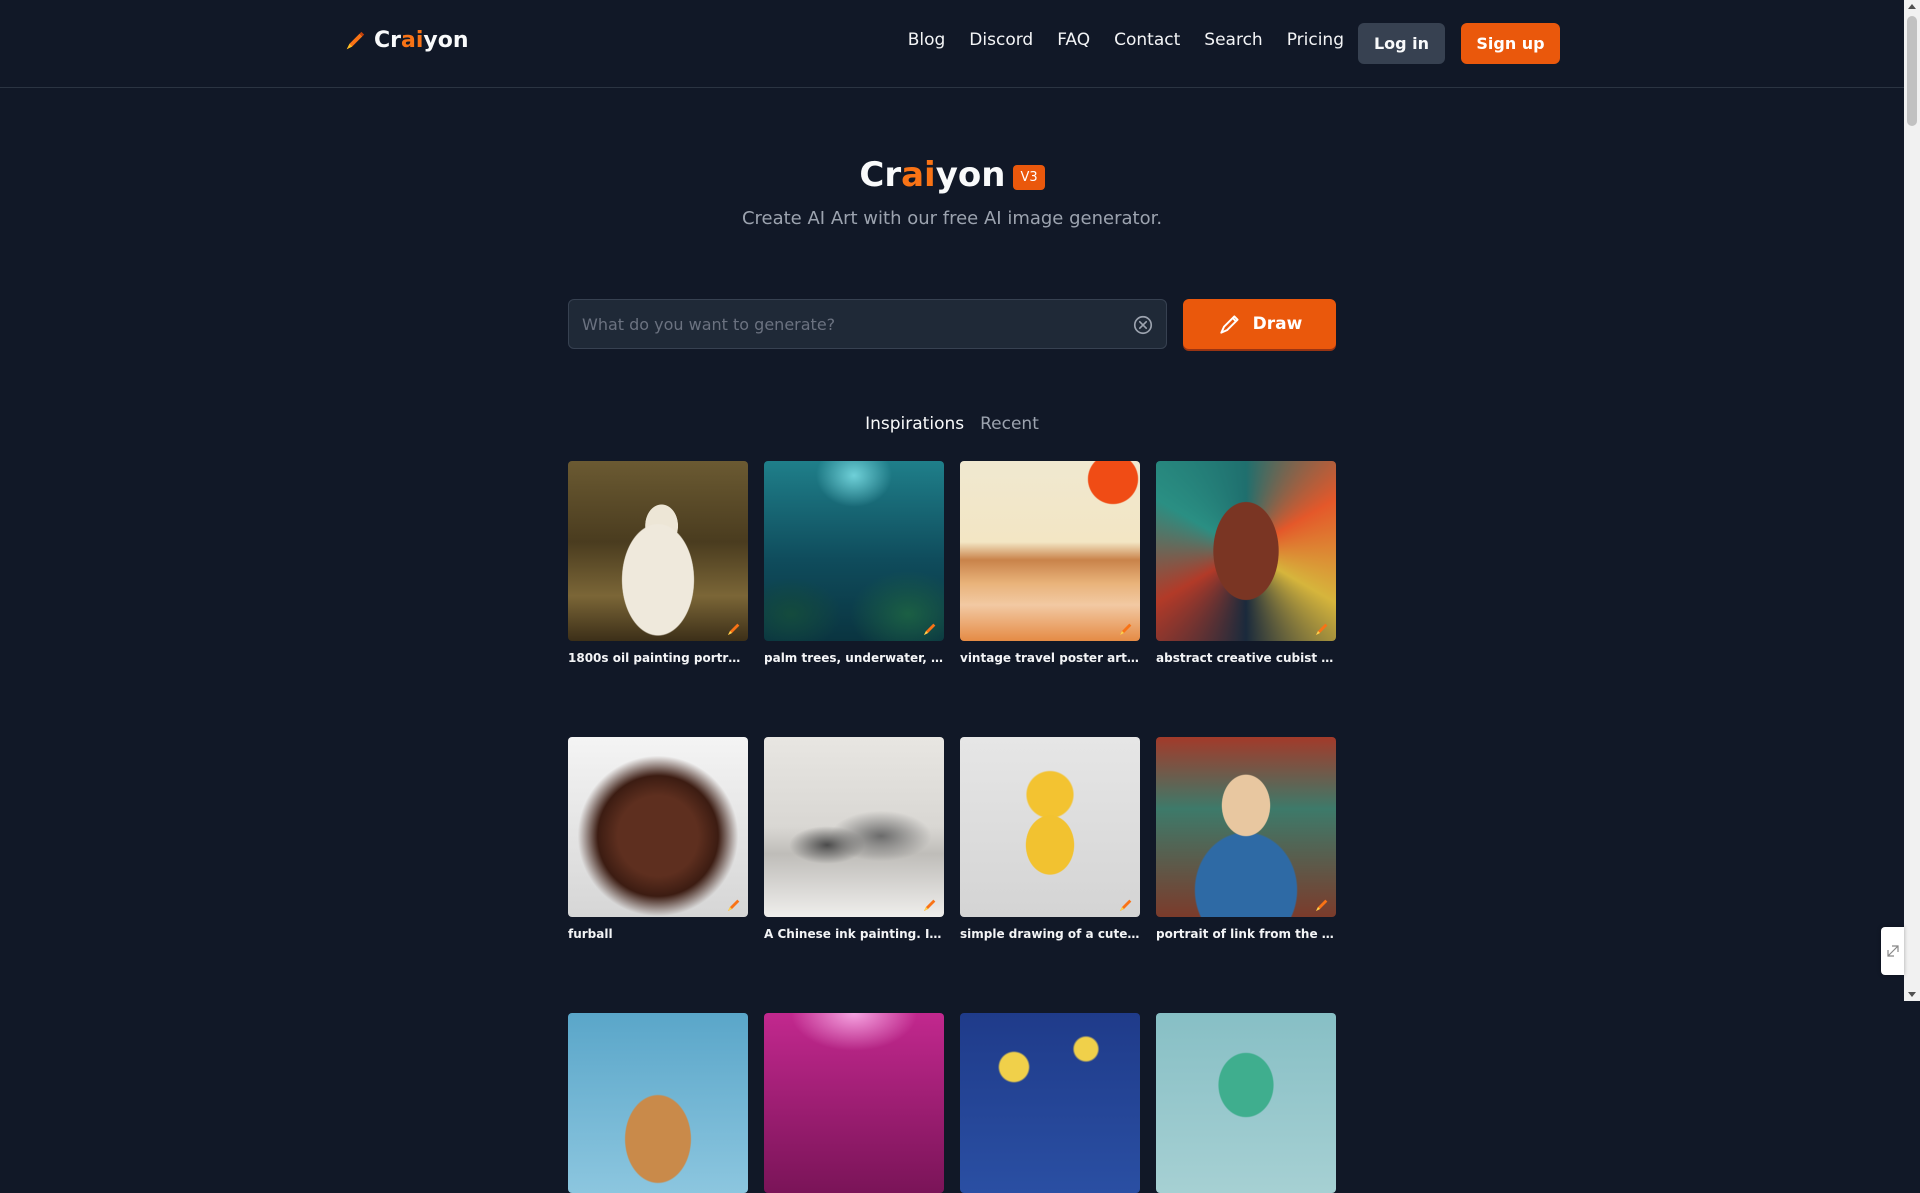 Image resolution: width=1920 pixels, height=1193 pixels. I want to click on hero-title: Craiyon V3, so click(952, 175).